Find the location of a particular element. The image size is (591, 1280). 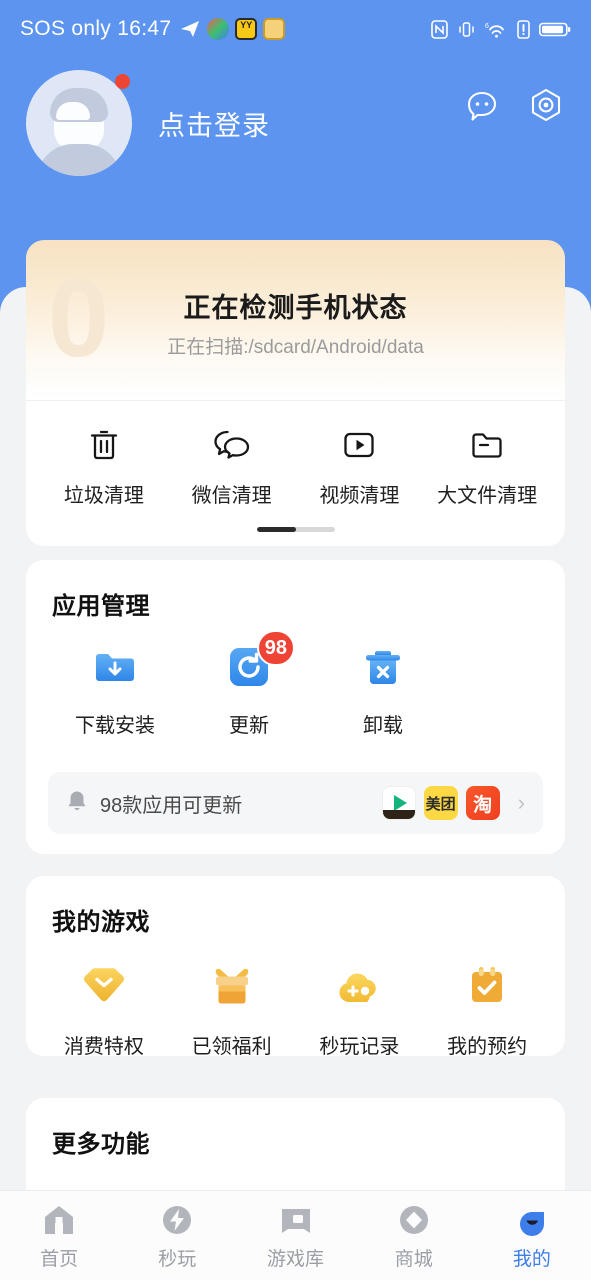

app-management-grid: 下载安装 98 更新 卸载 is located at coordinates (295, 679).